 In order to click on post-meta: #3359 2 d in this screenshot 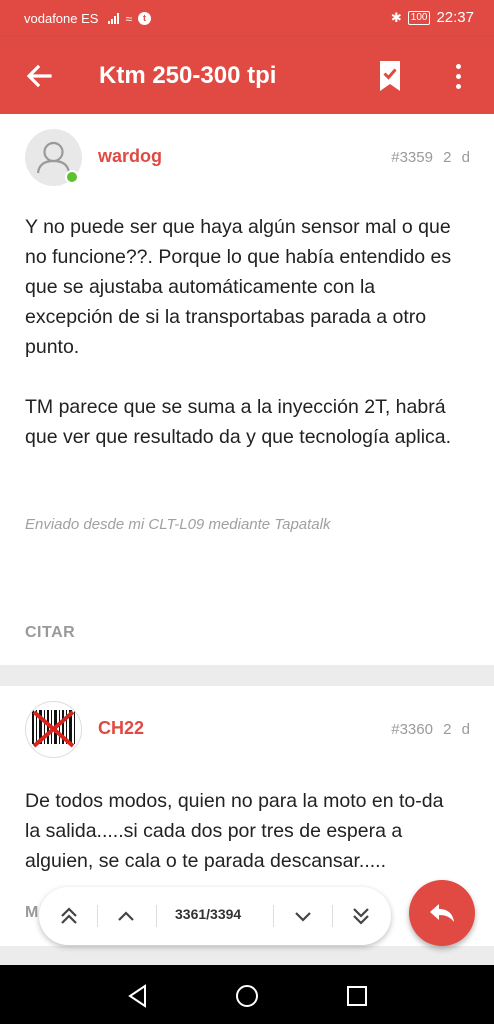, I will do `click(430, 157)`.